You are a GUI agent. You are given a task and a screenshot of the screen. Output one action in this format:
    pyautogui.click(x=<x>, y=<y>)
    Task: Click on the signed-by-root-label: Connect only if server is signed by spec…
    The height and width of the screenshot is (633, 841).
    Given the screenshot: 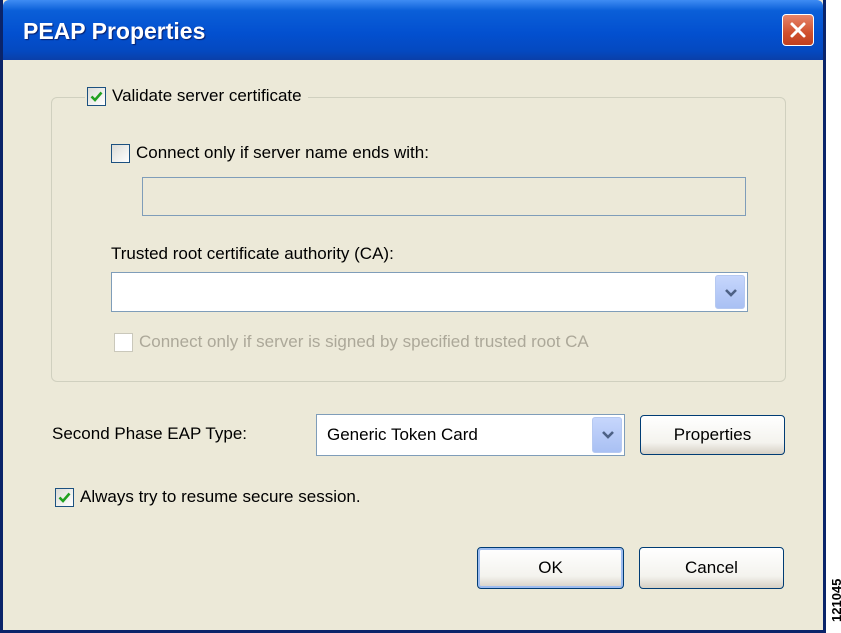 What is the action you would take?
    pyautogui.click(x=364, y=341)
    